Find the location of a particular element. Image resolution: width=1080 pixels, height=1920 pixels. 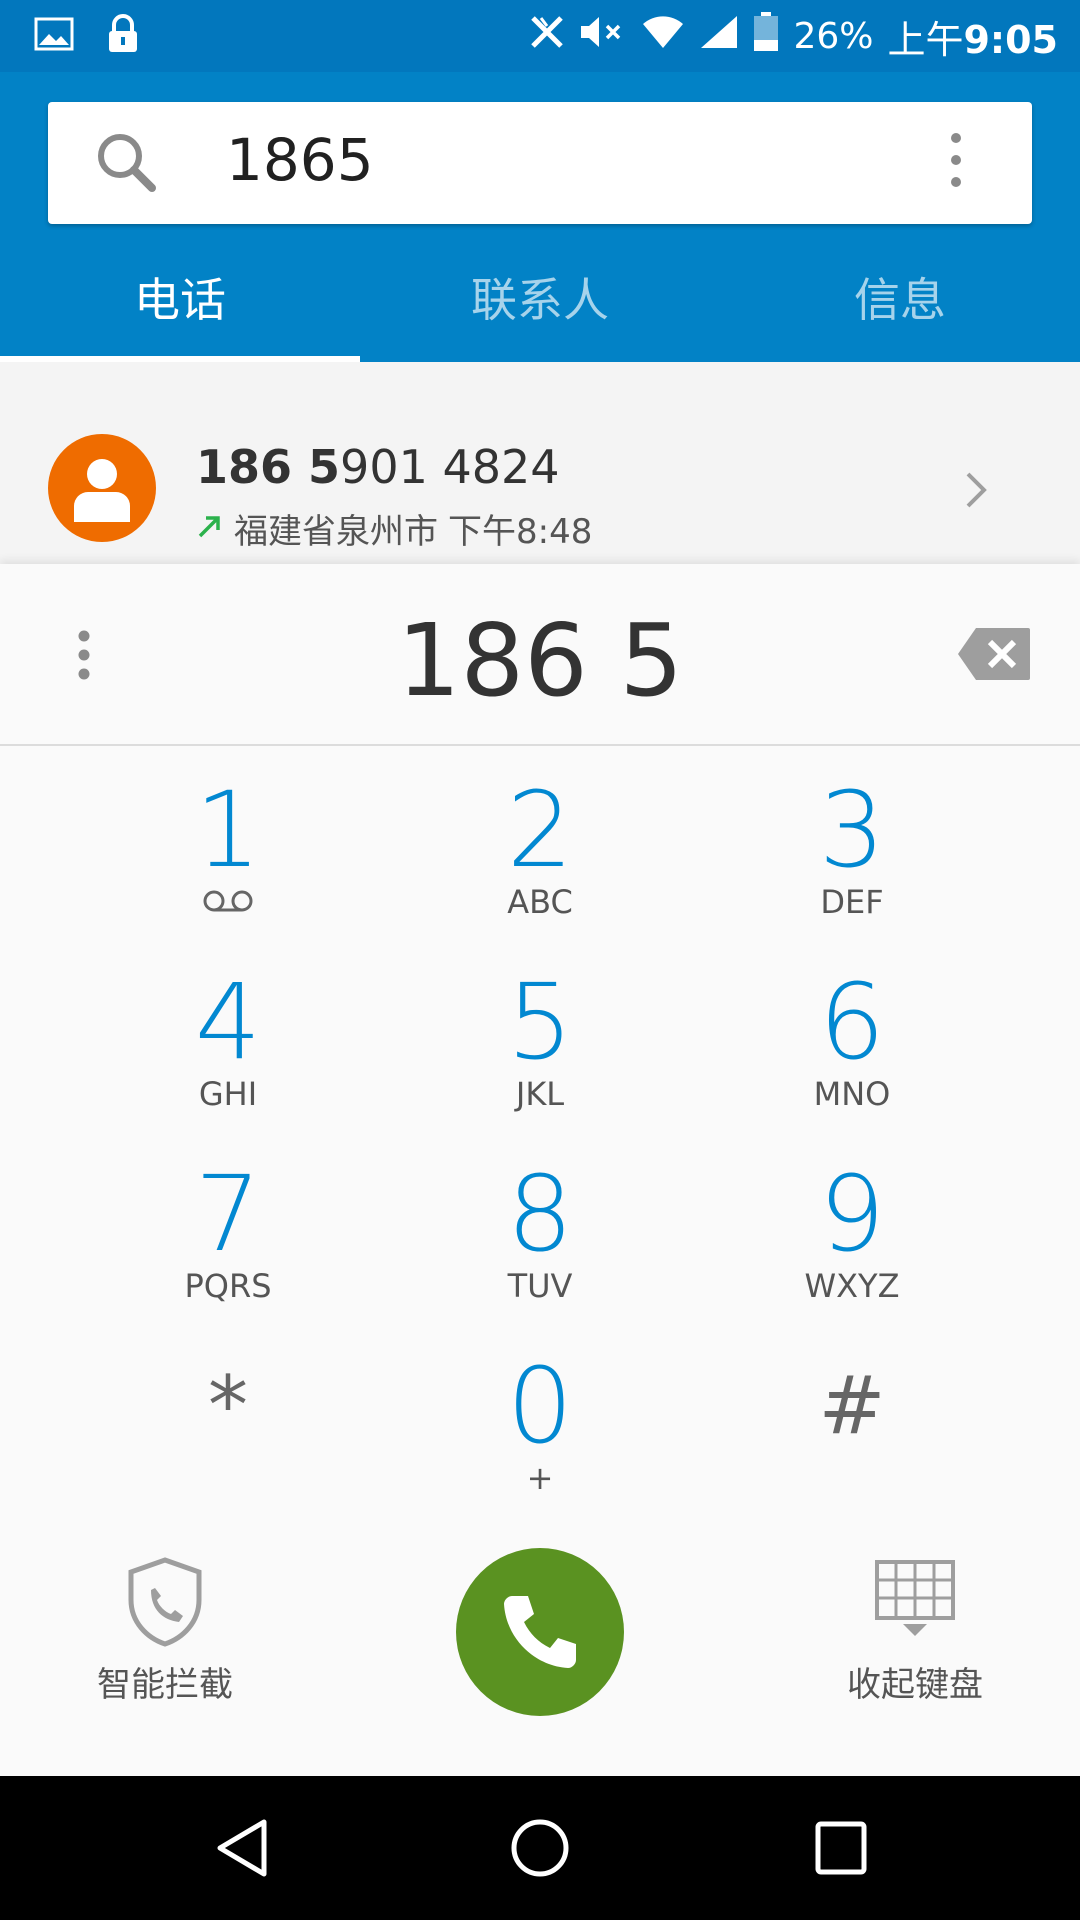

tab-phone: 电话 is located at coordinates (180, 311).